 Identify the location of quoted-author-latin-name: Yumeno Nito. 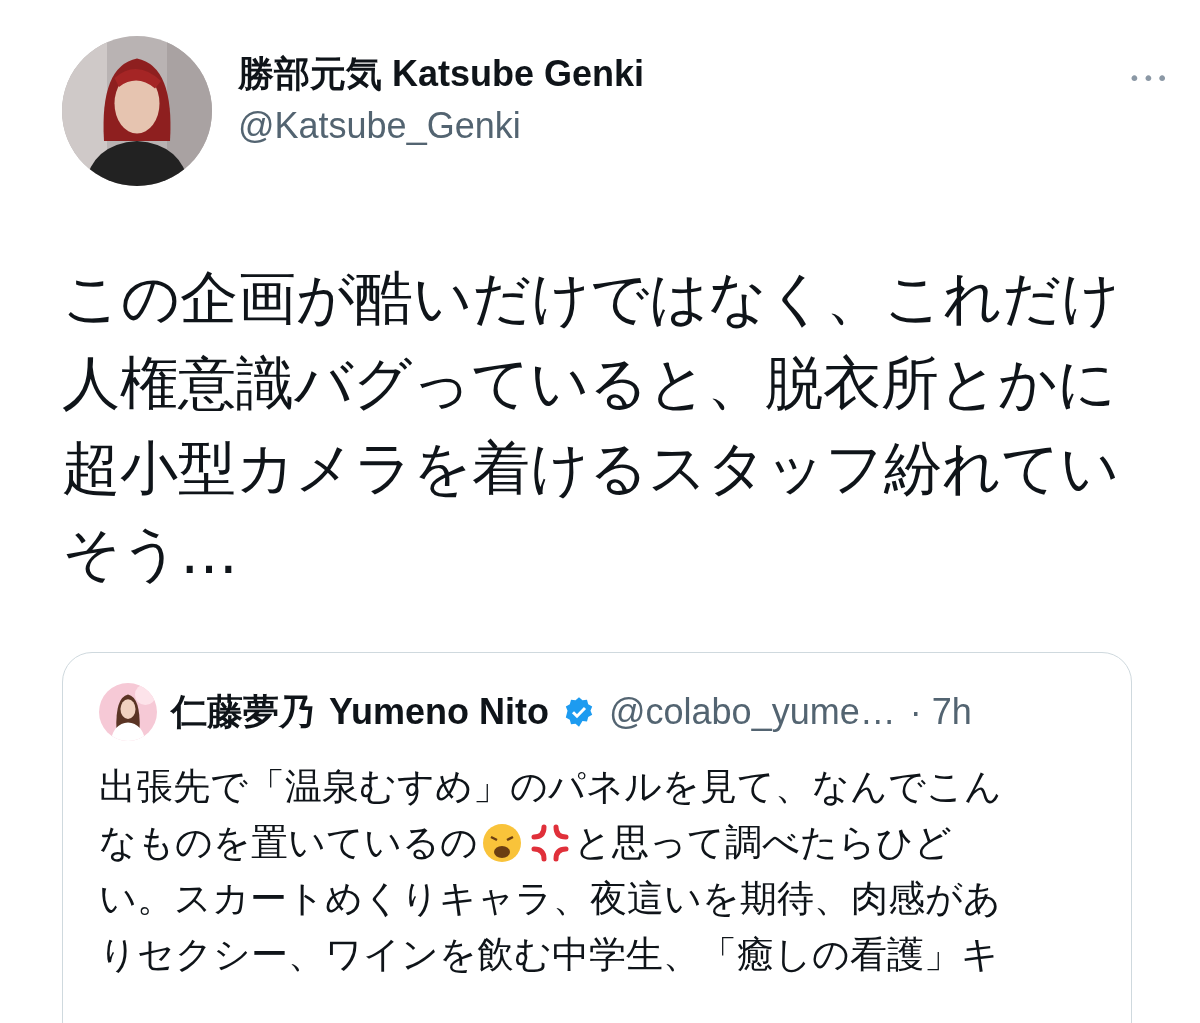
(439, 712).